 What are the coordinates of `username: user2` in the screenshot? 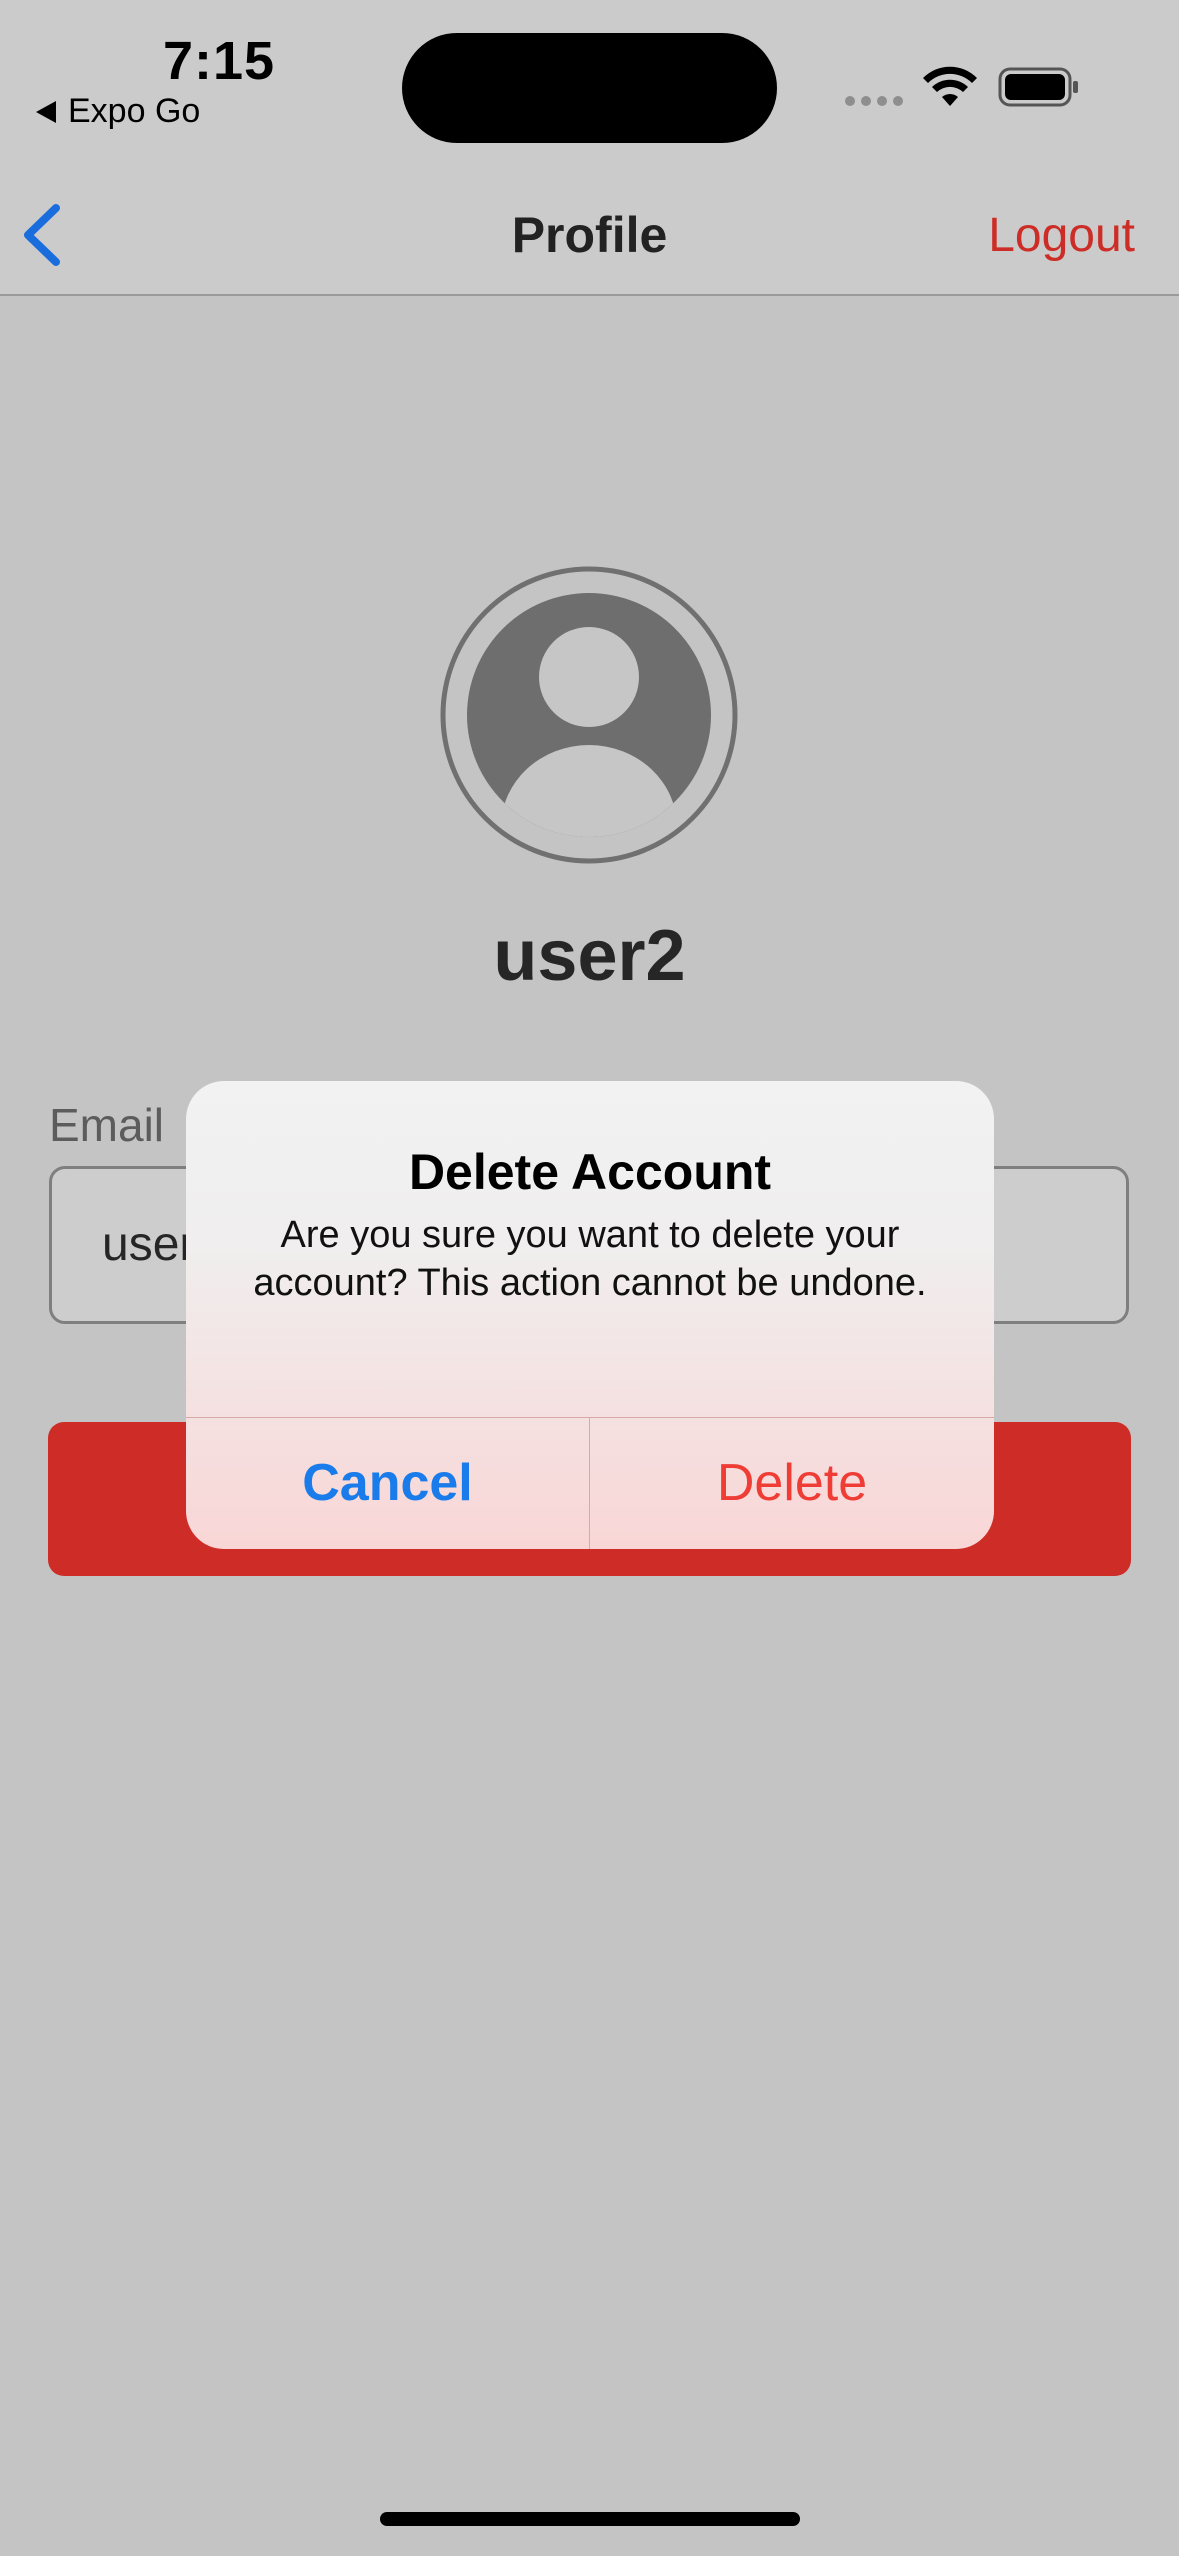 It's located at (589, 956).